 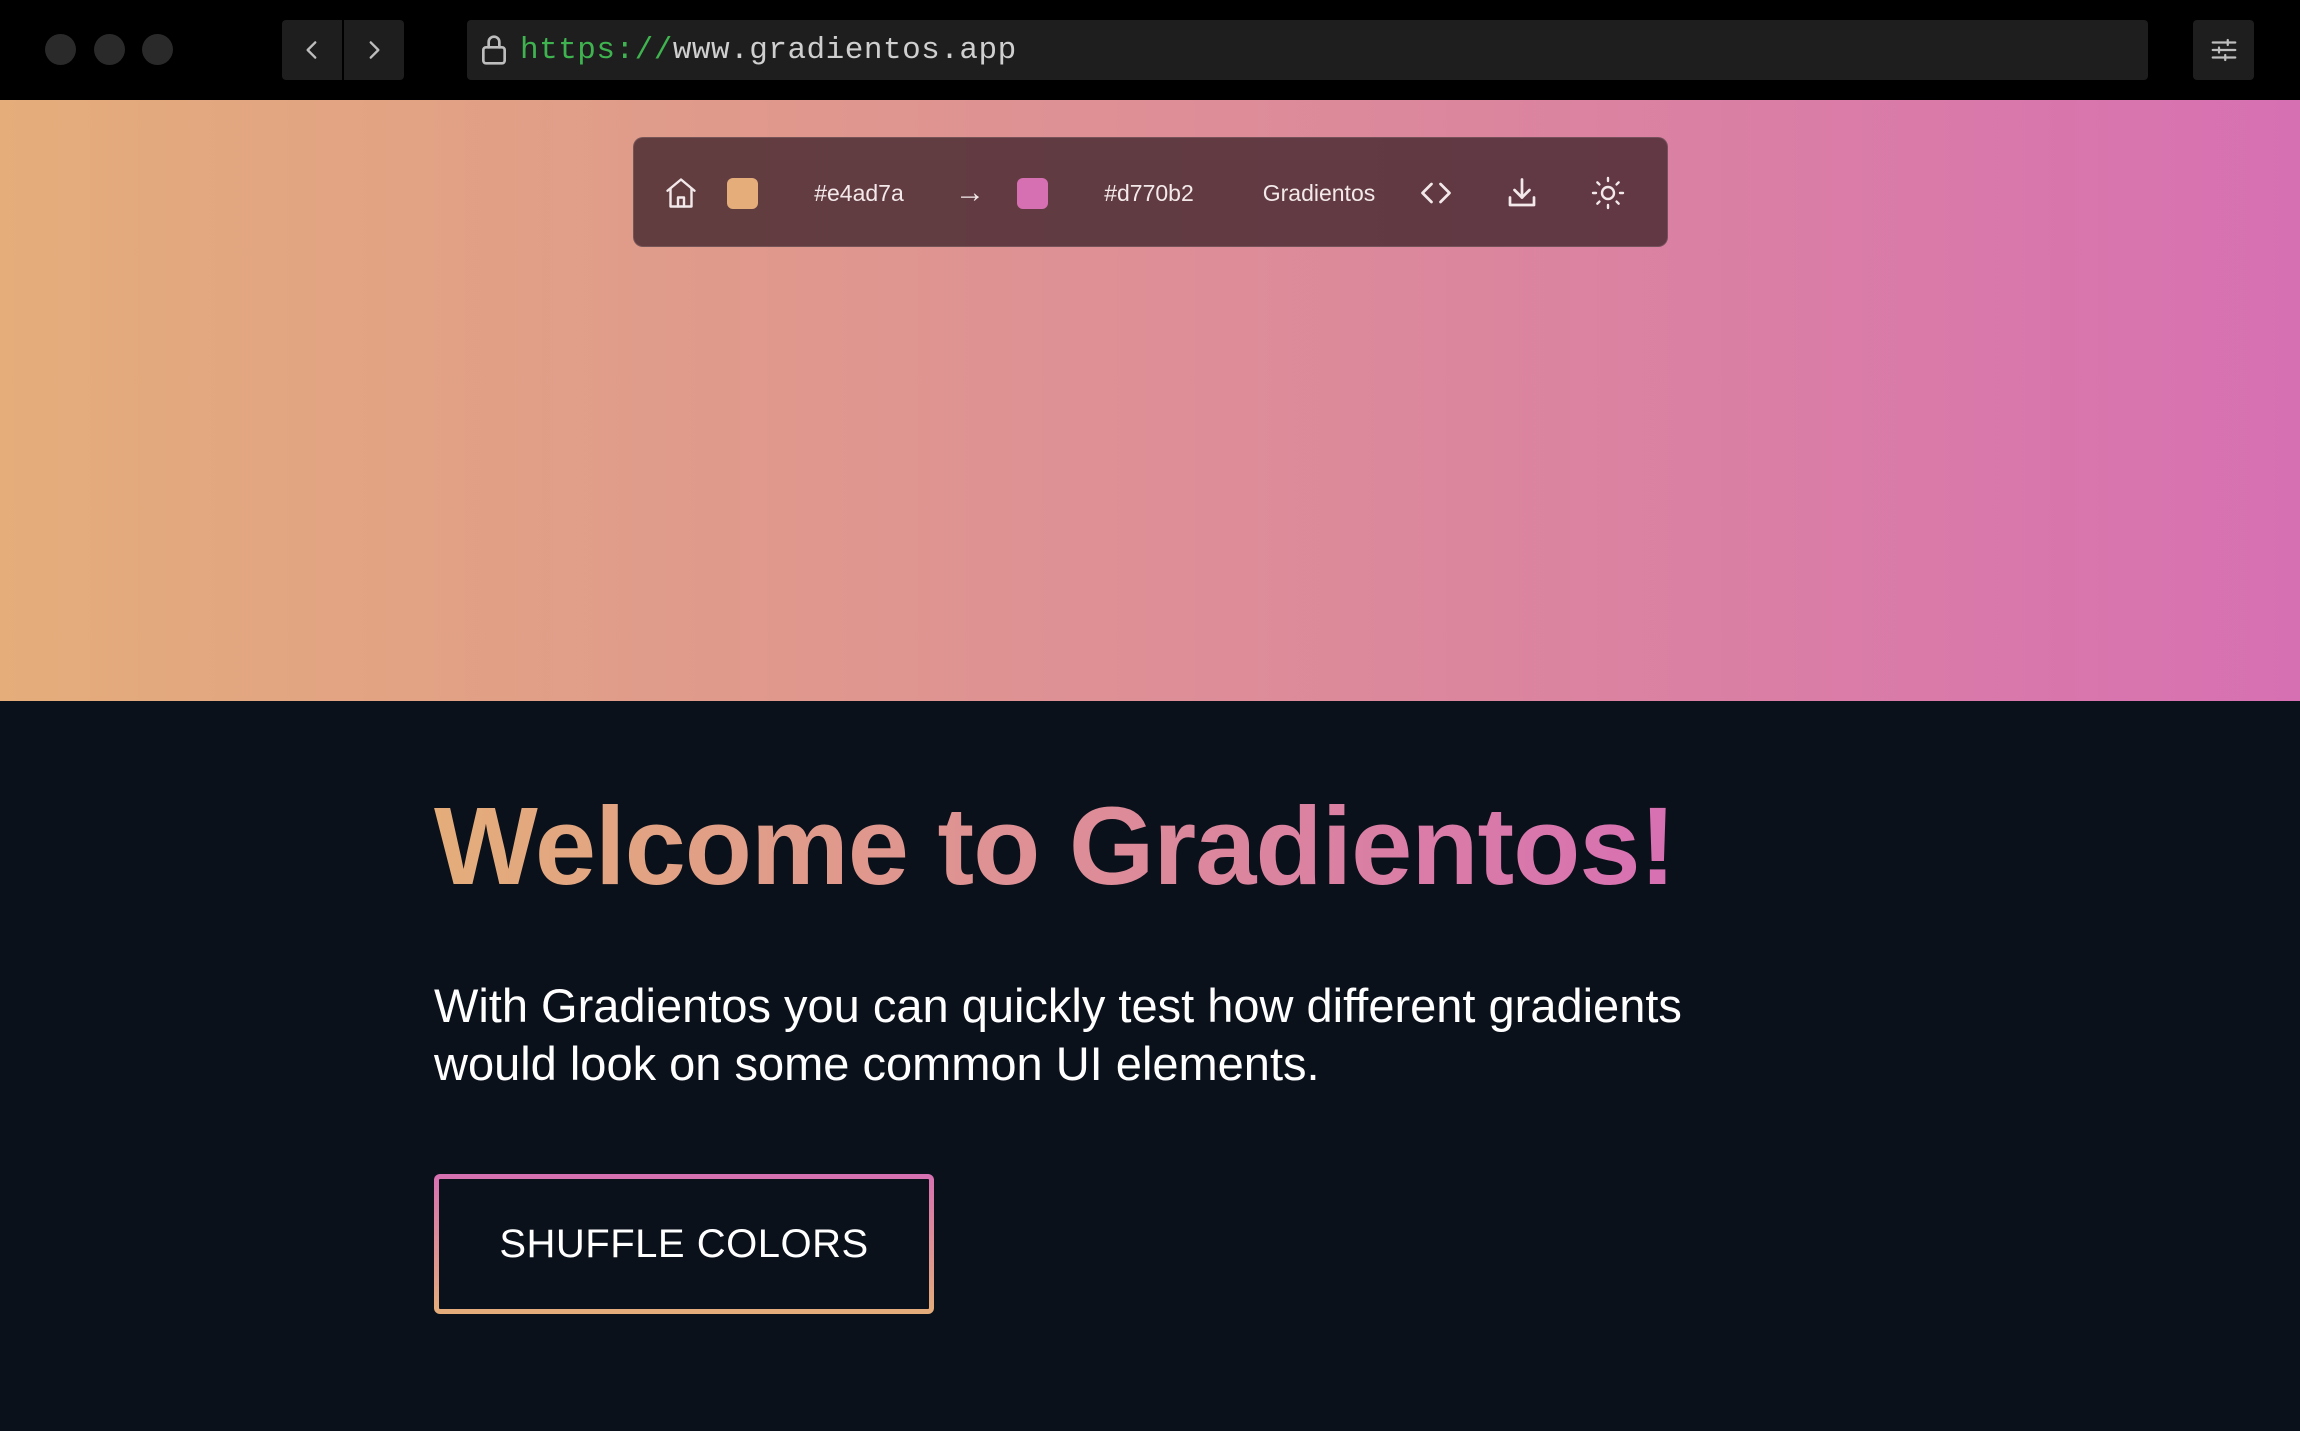 I want to click on browser-chrome: https://www.gradientos.app, so click(x=1150, y=50).